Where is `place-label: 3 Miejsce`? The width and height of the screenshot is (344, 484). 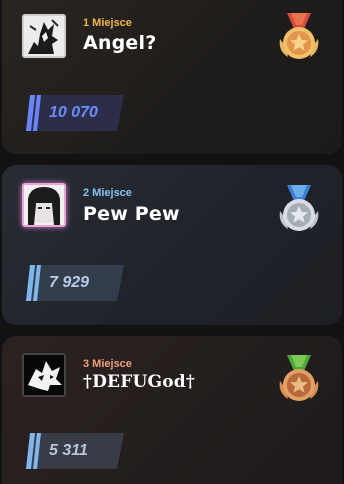
place-label: 3 Miejsce is located at coordinates (107, 364).